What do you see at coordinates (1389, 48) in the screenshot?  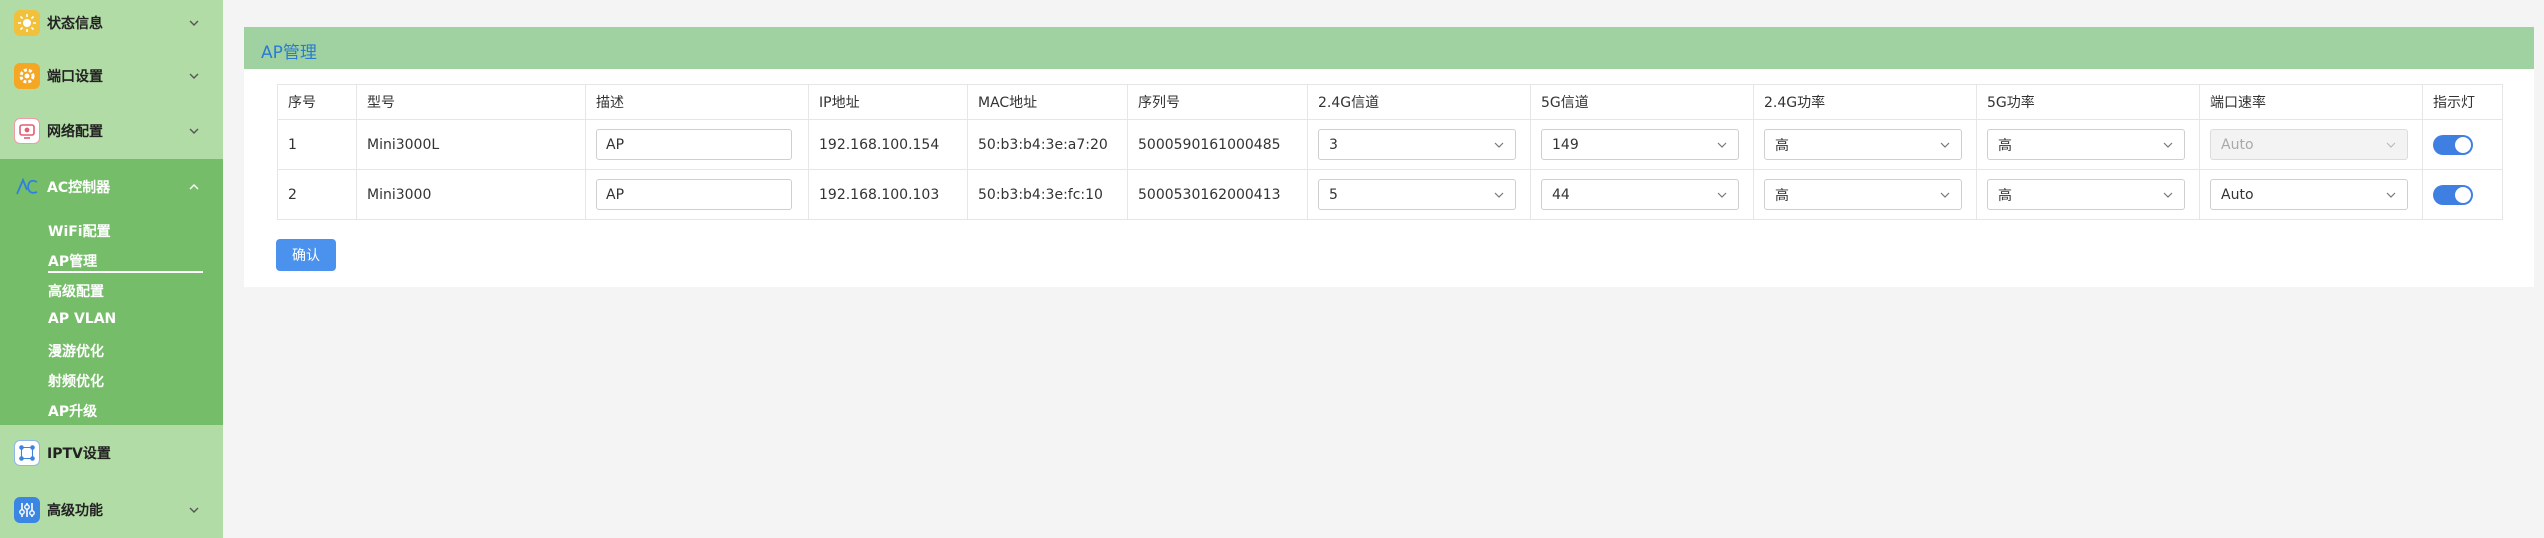 I see `panel-header: AP管理` at bounding box center [1389, 48].